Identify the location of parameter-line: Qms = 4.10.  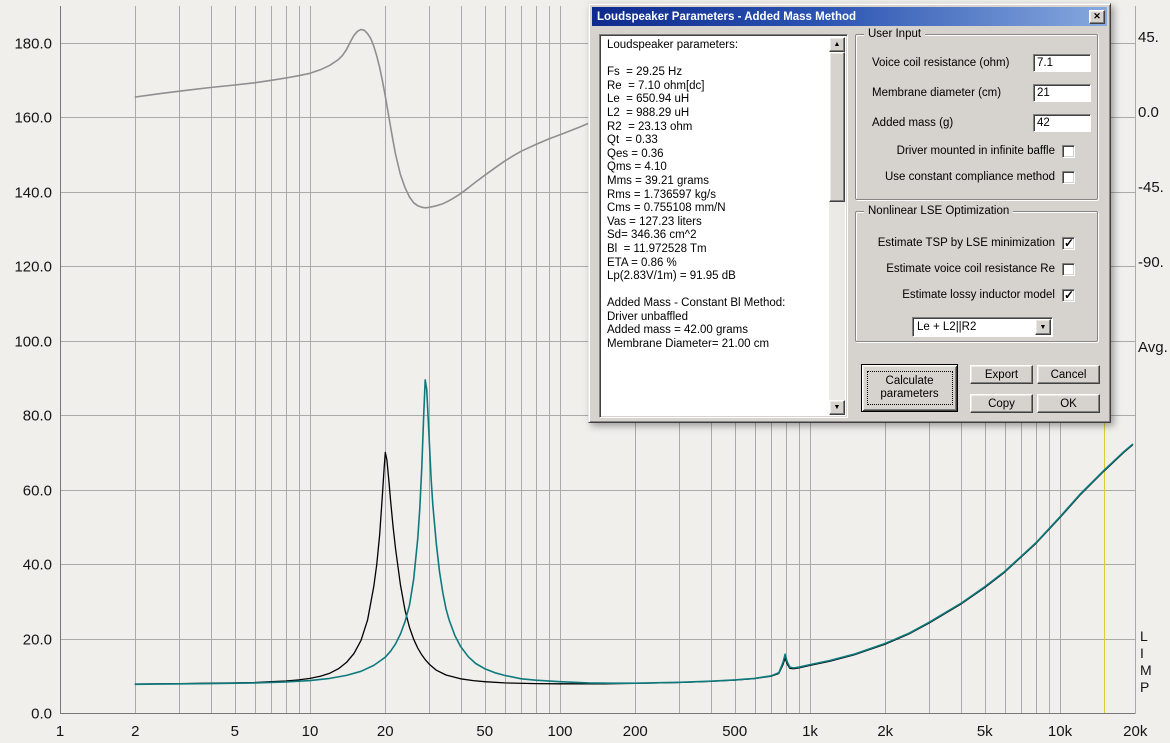
(637, 167).